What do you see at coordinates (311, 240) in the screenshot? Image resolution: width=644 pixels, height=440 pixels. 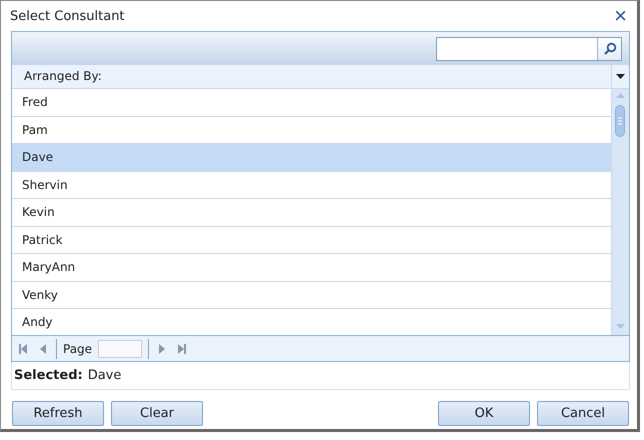 I see `list-row: Patrick` at bounding box center [311, 240].